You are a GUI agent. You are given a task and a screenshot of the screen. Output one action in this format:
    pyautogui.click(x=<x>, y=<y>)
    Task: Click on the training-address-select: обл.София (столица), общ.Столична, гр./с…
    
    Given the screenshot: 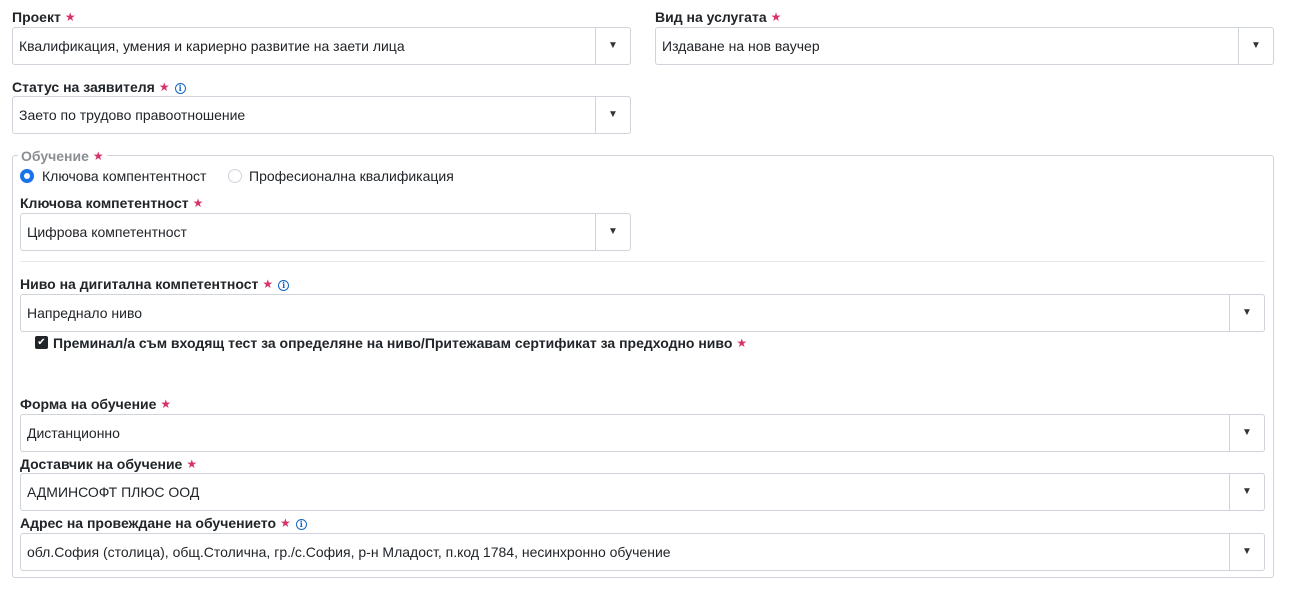 What is the action you would take?
    pyautogui.click(x=642, y=552)
    